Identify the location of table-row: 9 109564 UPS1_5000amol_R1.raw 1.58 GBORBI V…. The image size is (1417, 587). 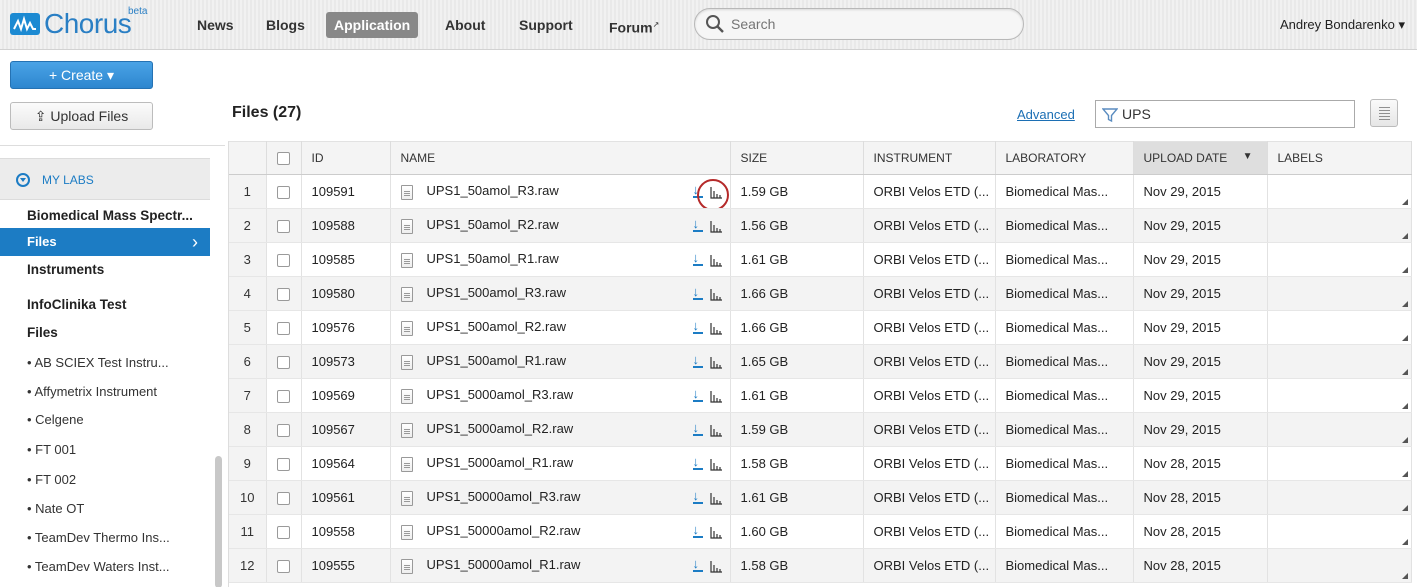
(820, 463).